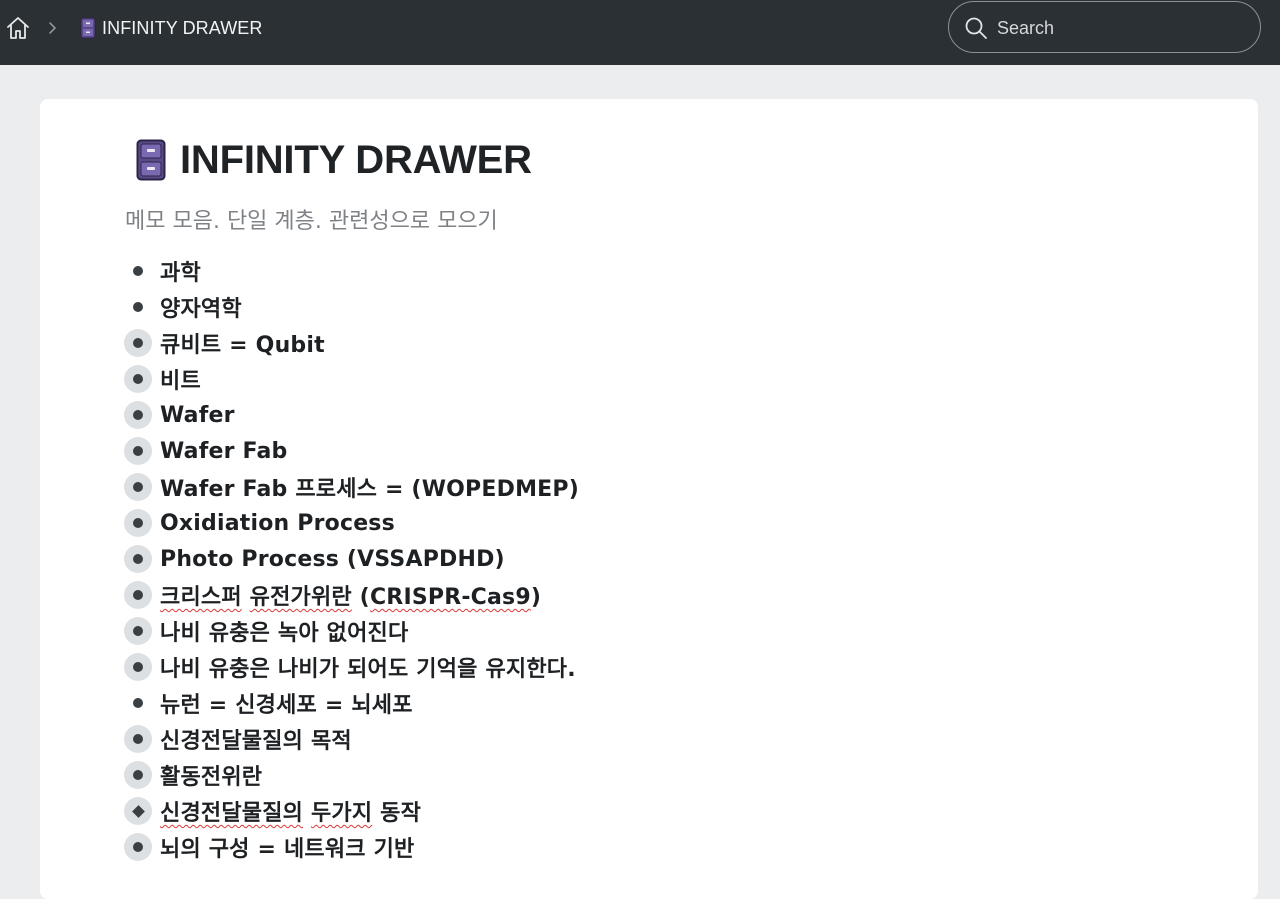  I want to click on top-bar: INFINITY DRAWER, so click(640, 32).